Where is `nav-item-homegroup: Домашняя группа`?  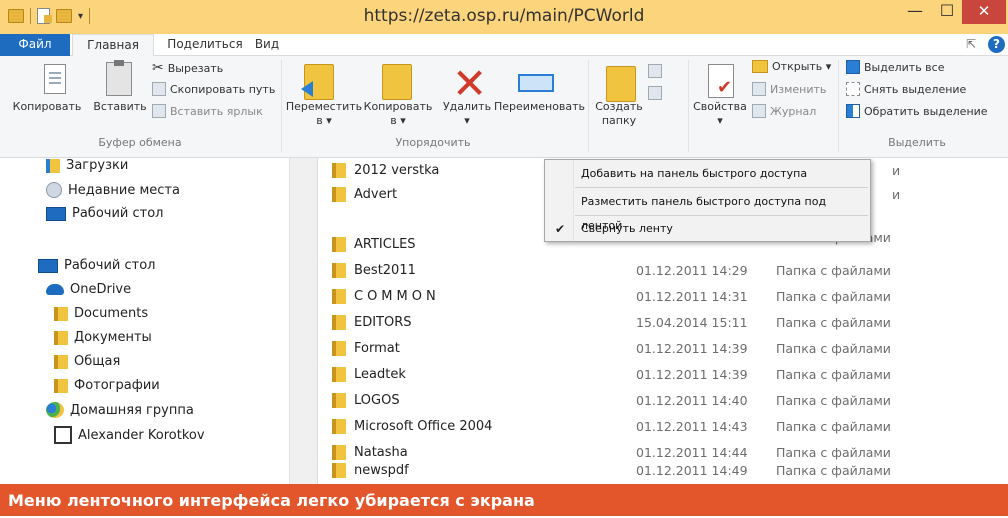 nav-item-homegroup: Домашняя группа is located at coordinates (120, 410).